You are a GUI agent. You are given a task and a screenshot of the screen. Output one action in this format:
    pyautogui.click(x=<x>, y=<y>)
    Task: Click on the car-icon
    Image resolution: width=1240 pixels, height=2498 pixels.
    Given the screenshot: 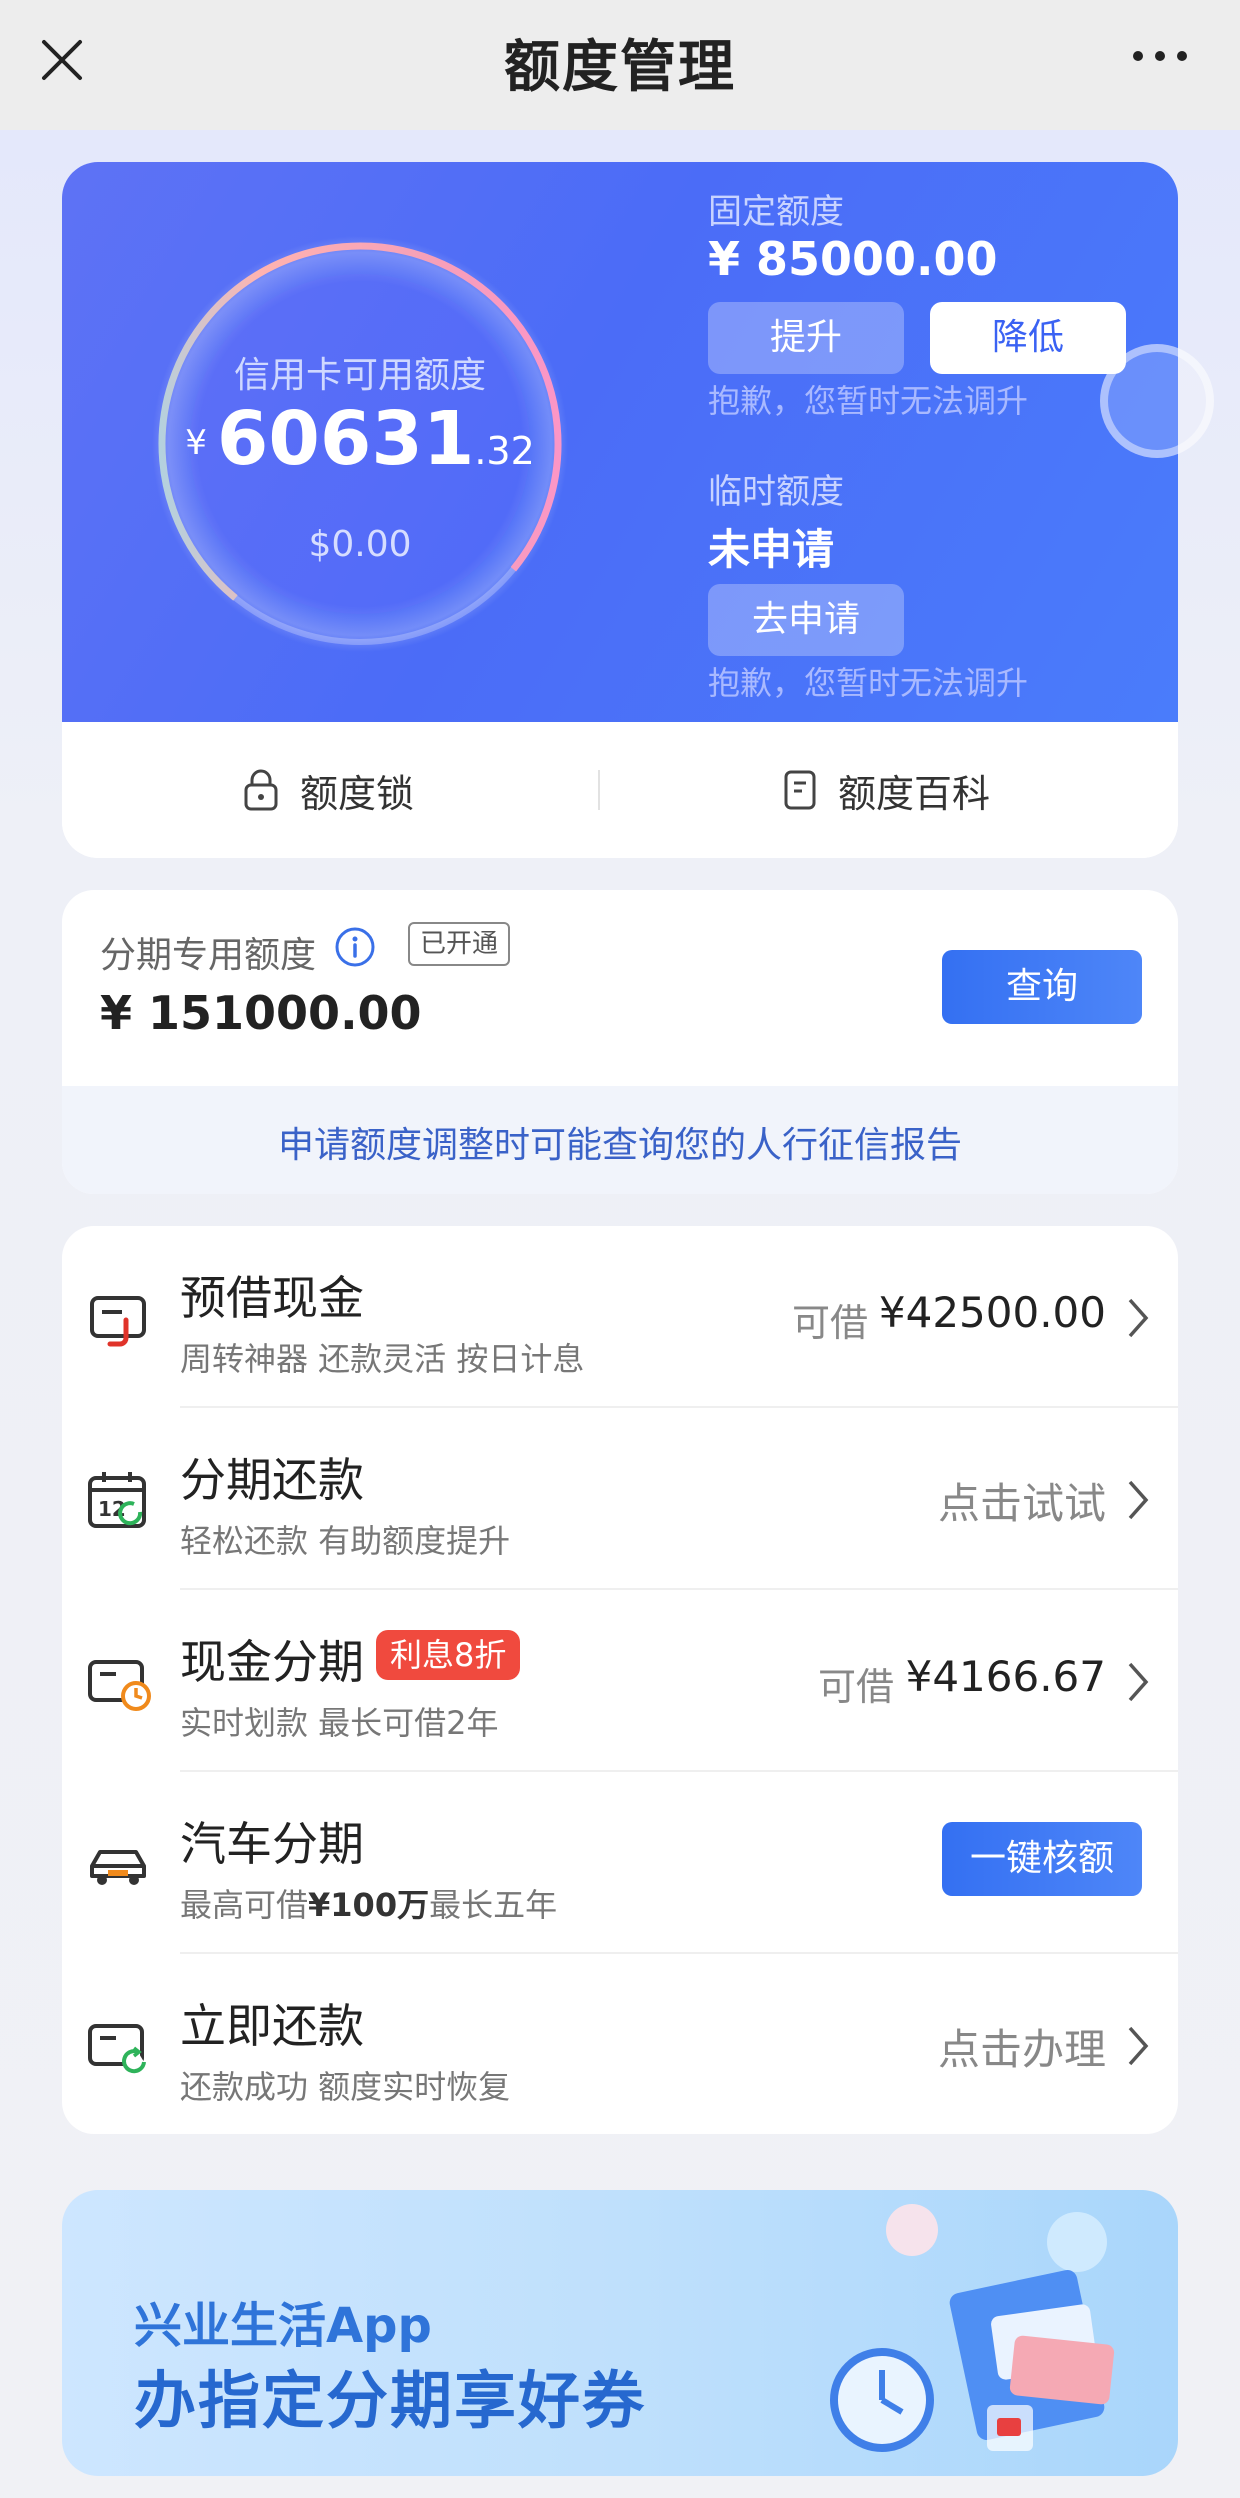 What is the action you would take?
    pyautogui.click(x=118, y=1867)
    